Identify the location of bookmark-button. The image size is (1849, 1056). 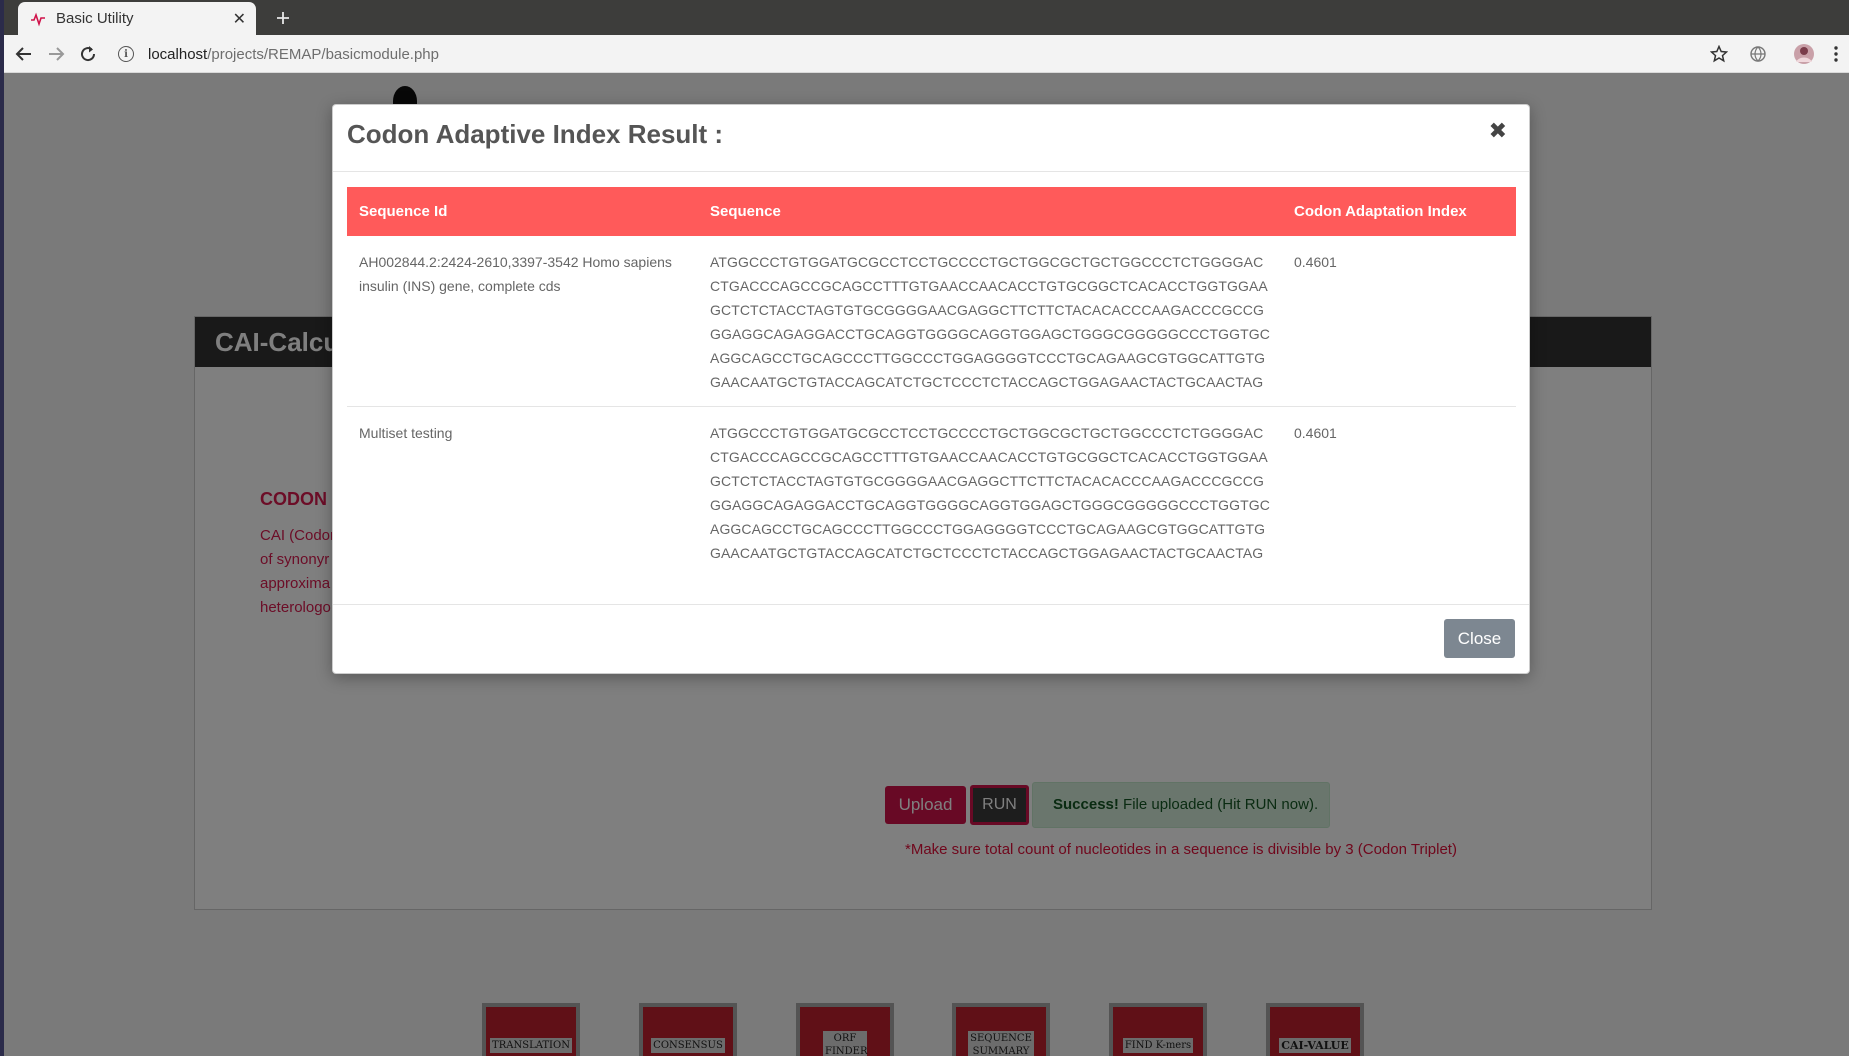
(1719, 54).